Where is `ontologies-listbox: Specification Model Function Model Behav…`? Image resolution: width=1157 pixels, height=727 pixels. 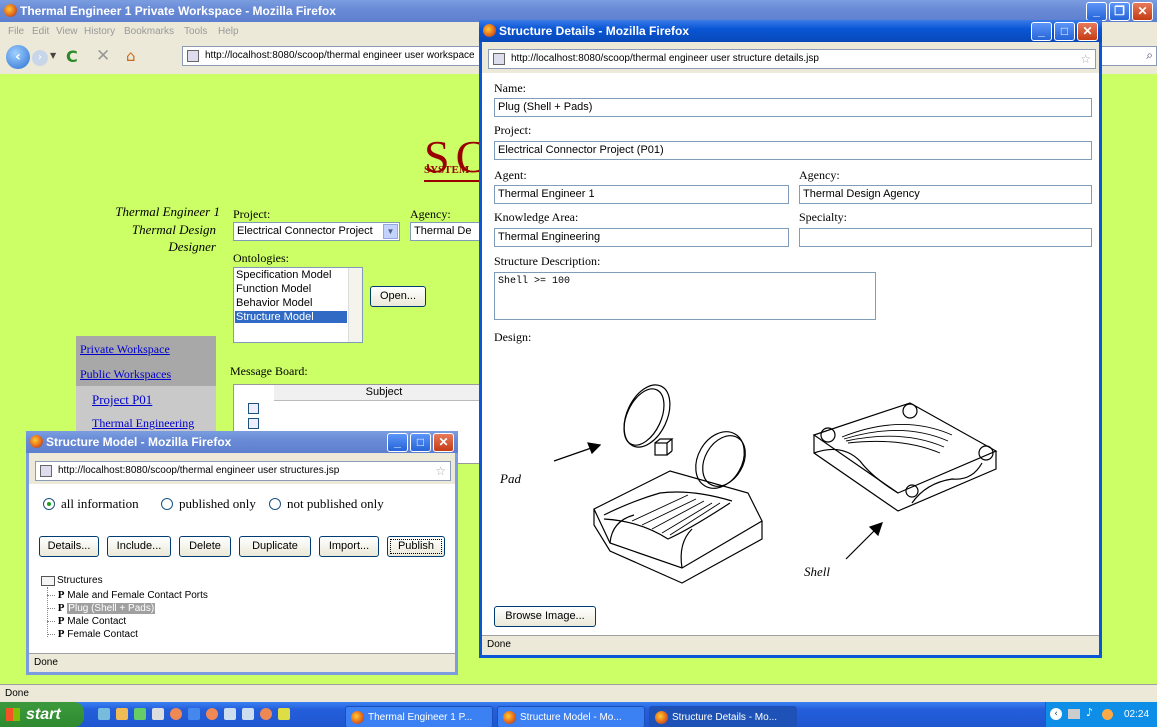 ontologies-listbox: Specification Model Function Model Behav… is located at coordinates (298, 305).